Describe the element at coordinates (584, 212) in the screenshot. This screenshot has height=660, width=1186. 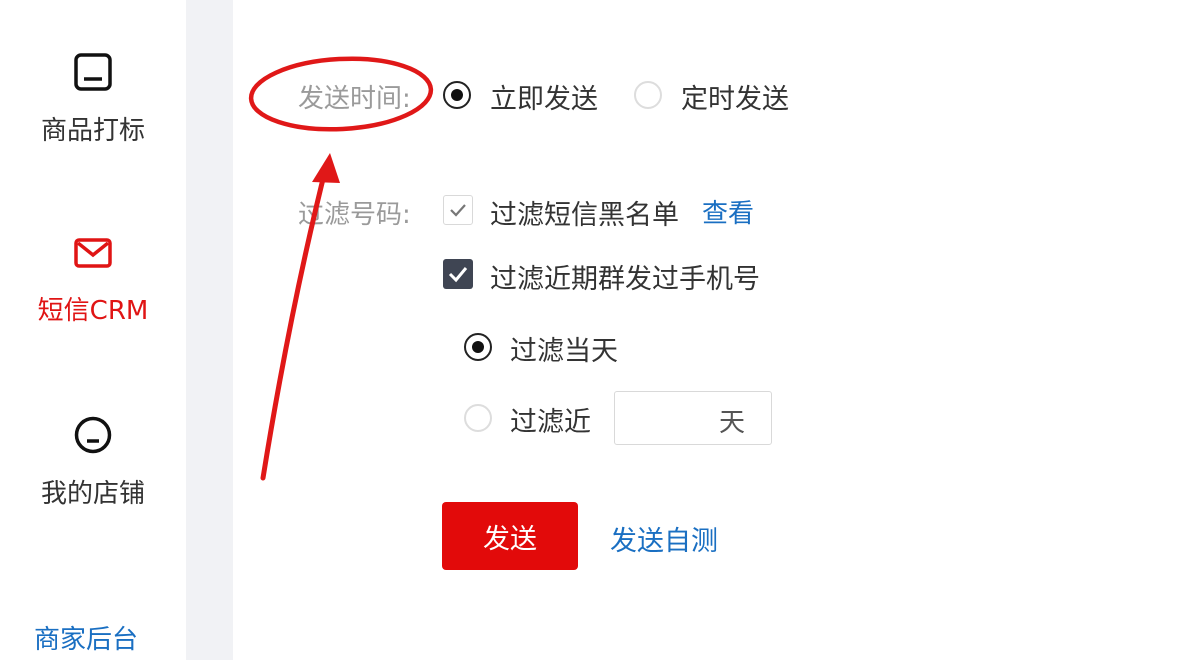
I see `blacklist-checkbox-label: 过滤短信黑名单` at that location.